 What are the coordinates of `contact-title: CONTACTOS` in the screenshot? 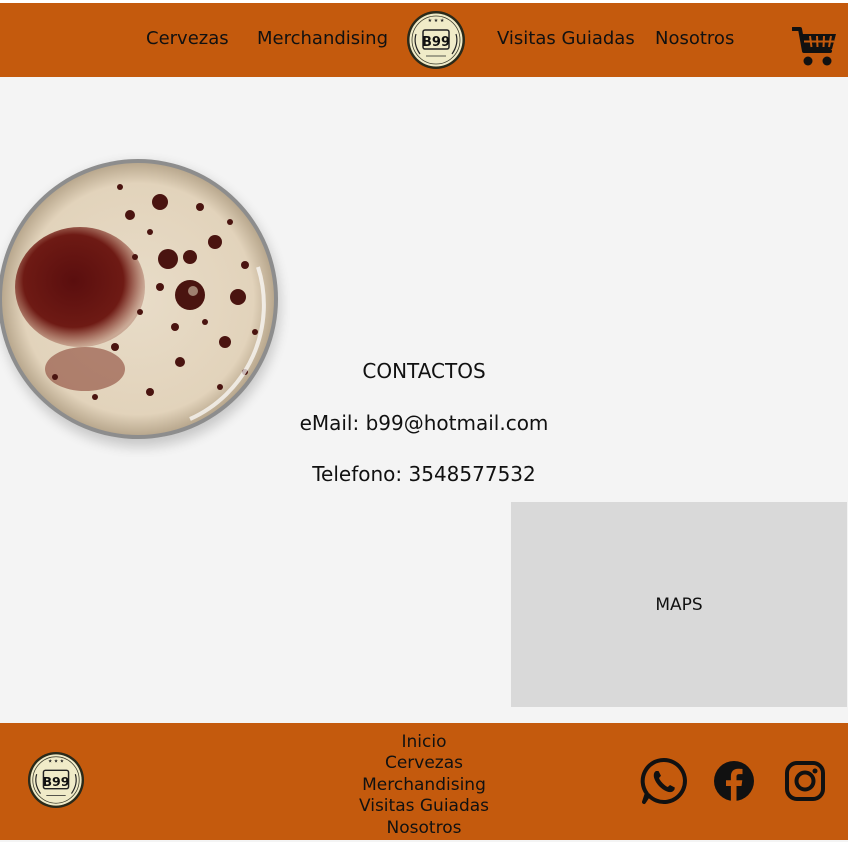 It's located at (424, 371).